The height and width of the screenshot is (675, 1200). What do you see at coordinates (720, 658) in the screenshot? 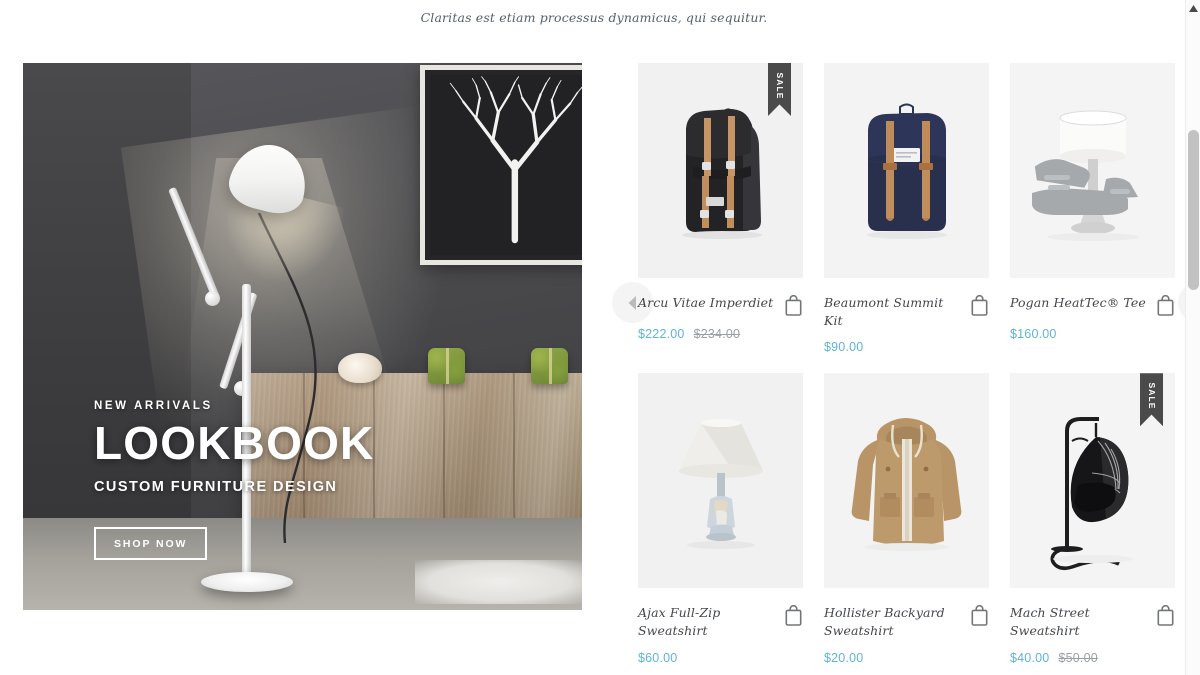
I see `product-price-row: $60.00` at bounding box center [720, 658].